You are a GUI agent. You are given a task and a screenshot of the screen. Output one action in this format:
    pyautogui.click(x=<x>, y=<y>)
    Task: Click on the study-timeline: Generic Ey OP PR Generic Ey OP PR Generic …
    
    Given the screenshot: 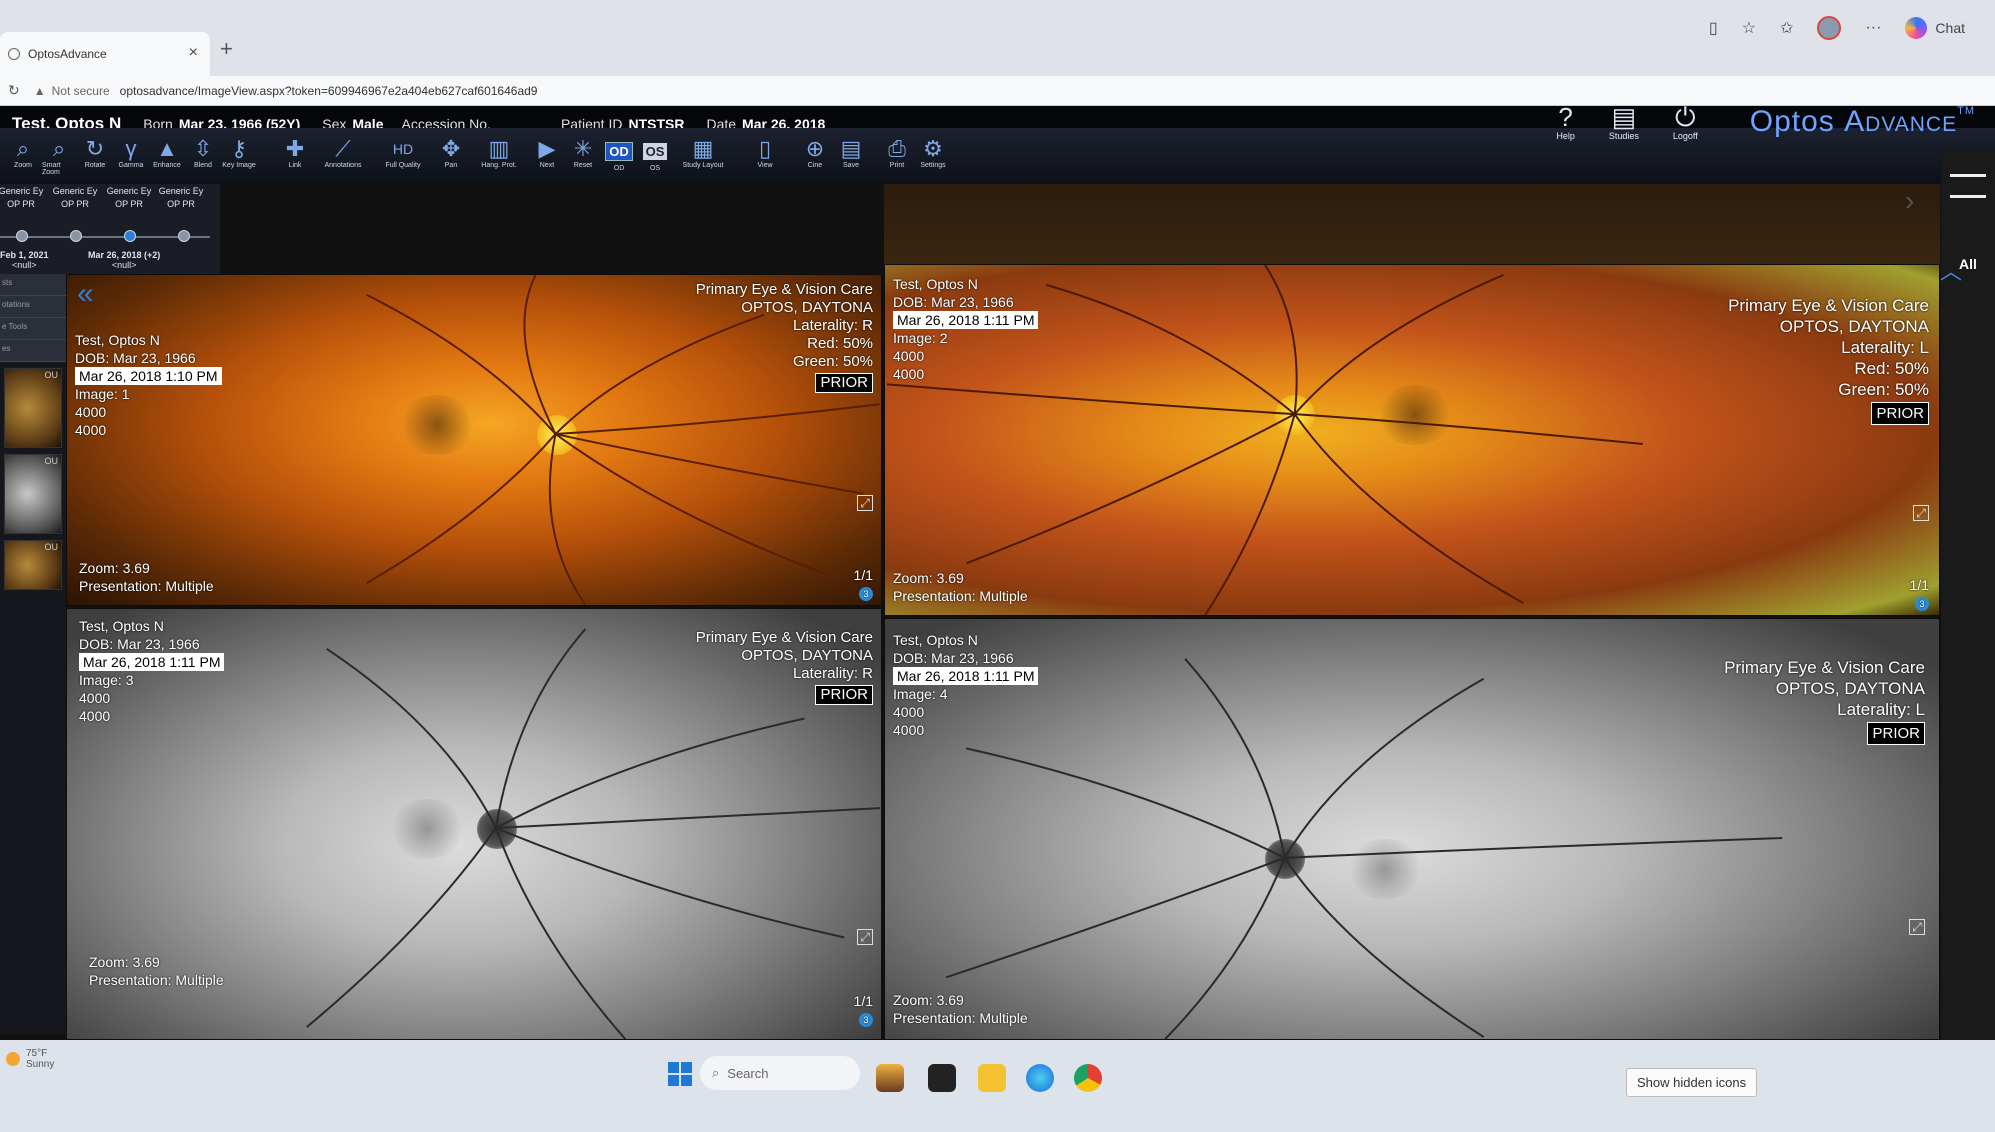 What is the action you would take?
    pyautogui.click(x=110, y=229)
    